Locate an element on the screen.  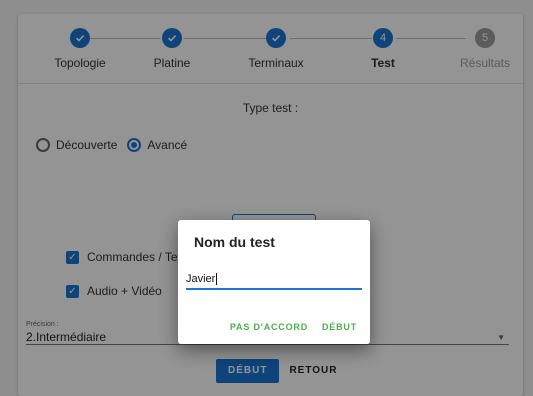
test-name-input: Javier is located at coordinates (274, 280).